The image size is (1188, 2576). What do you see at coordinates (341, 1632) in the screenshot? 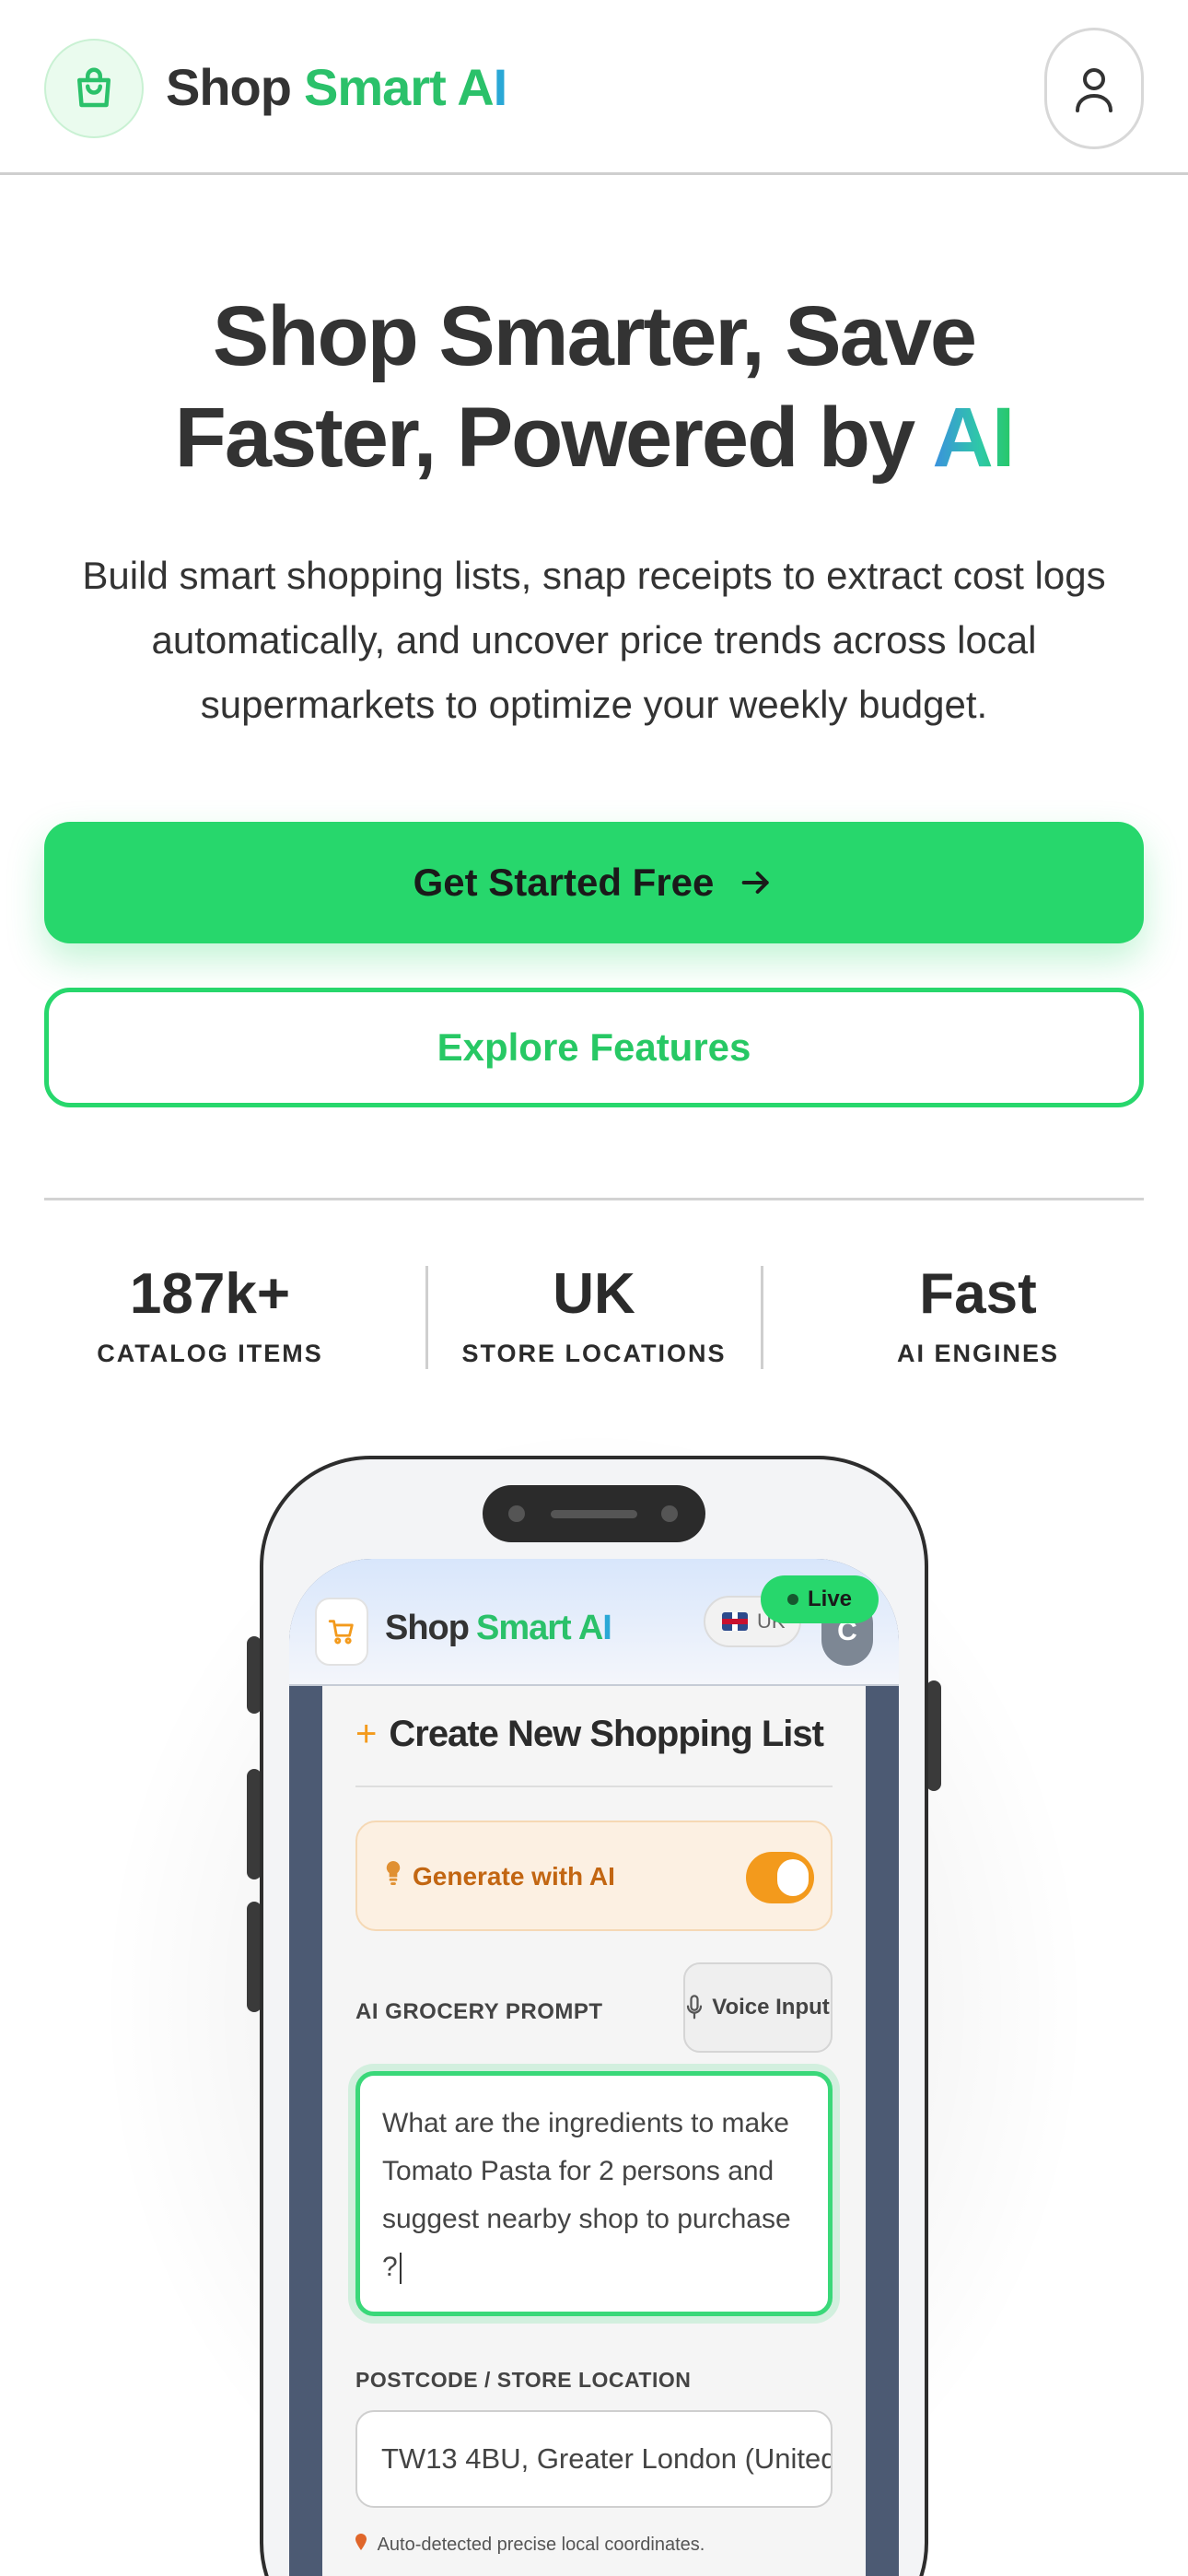
I see `shopping-cart-icon` at bounding box center [341, 1632].